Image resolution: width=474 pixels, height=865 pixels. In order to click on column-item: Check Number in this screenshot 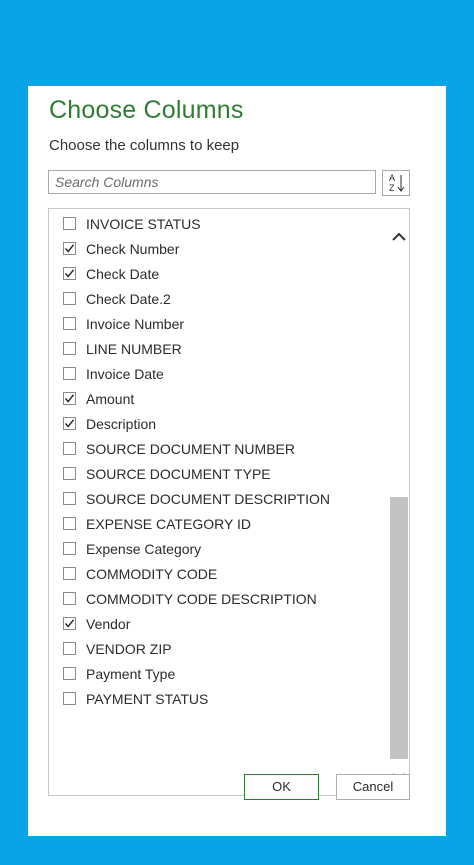, I will do `click(121, 248)`.